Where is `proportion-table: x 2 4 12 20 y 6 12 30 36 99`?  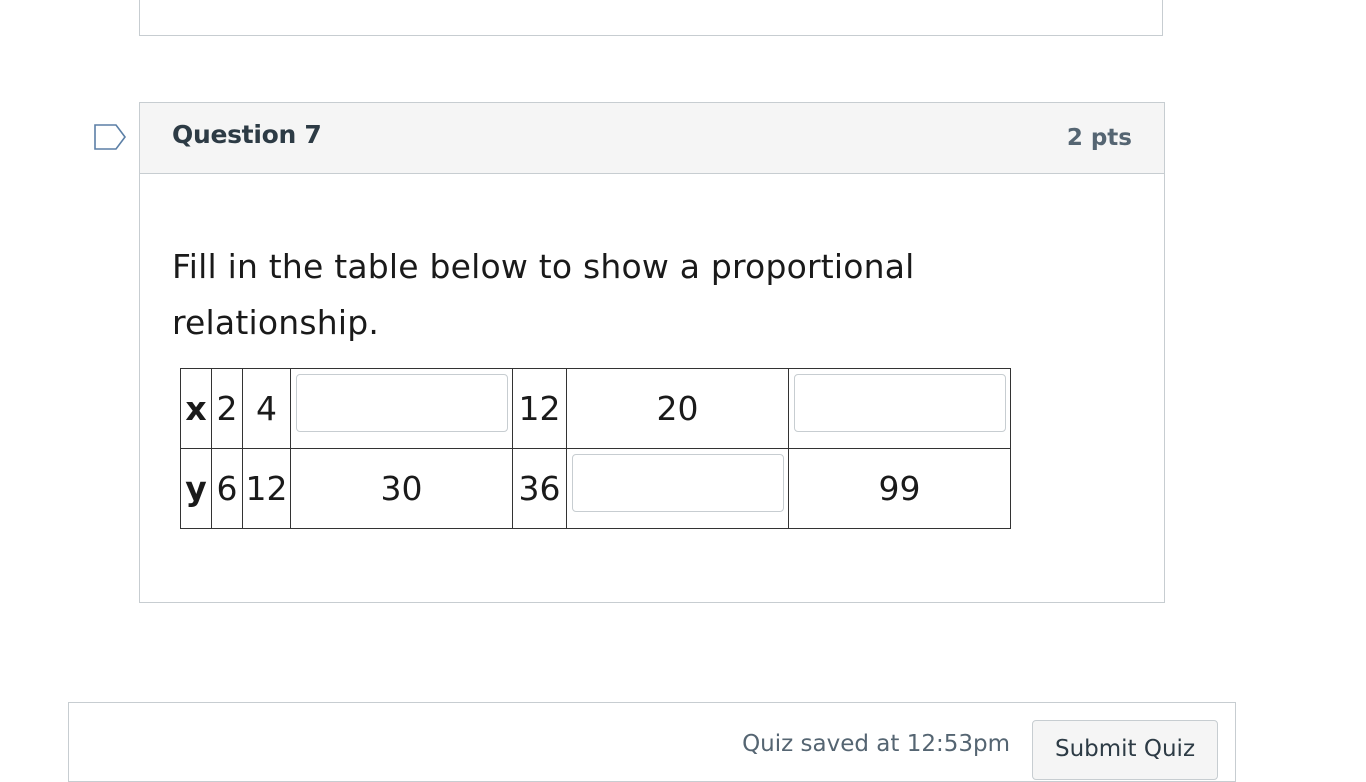
proportion-table: x 2 4 12 20 y 6 12 30 36 99 is located at coordinates (595, 448).